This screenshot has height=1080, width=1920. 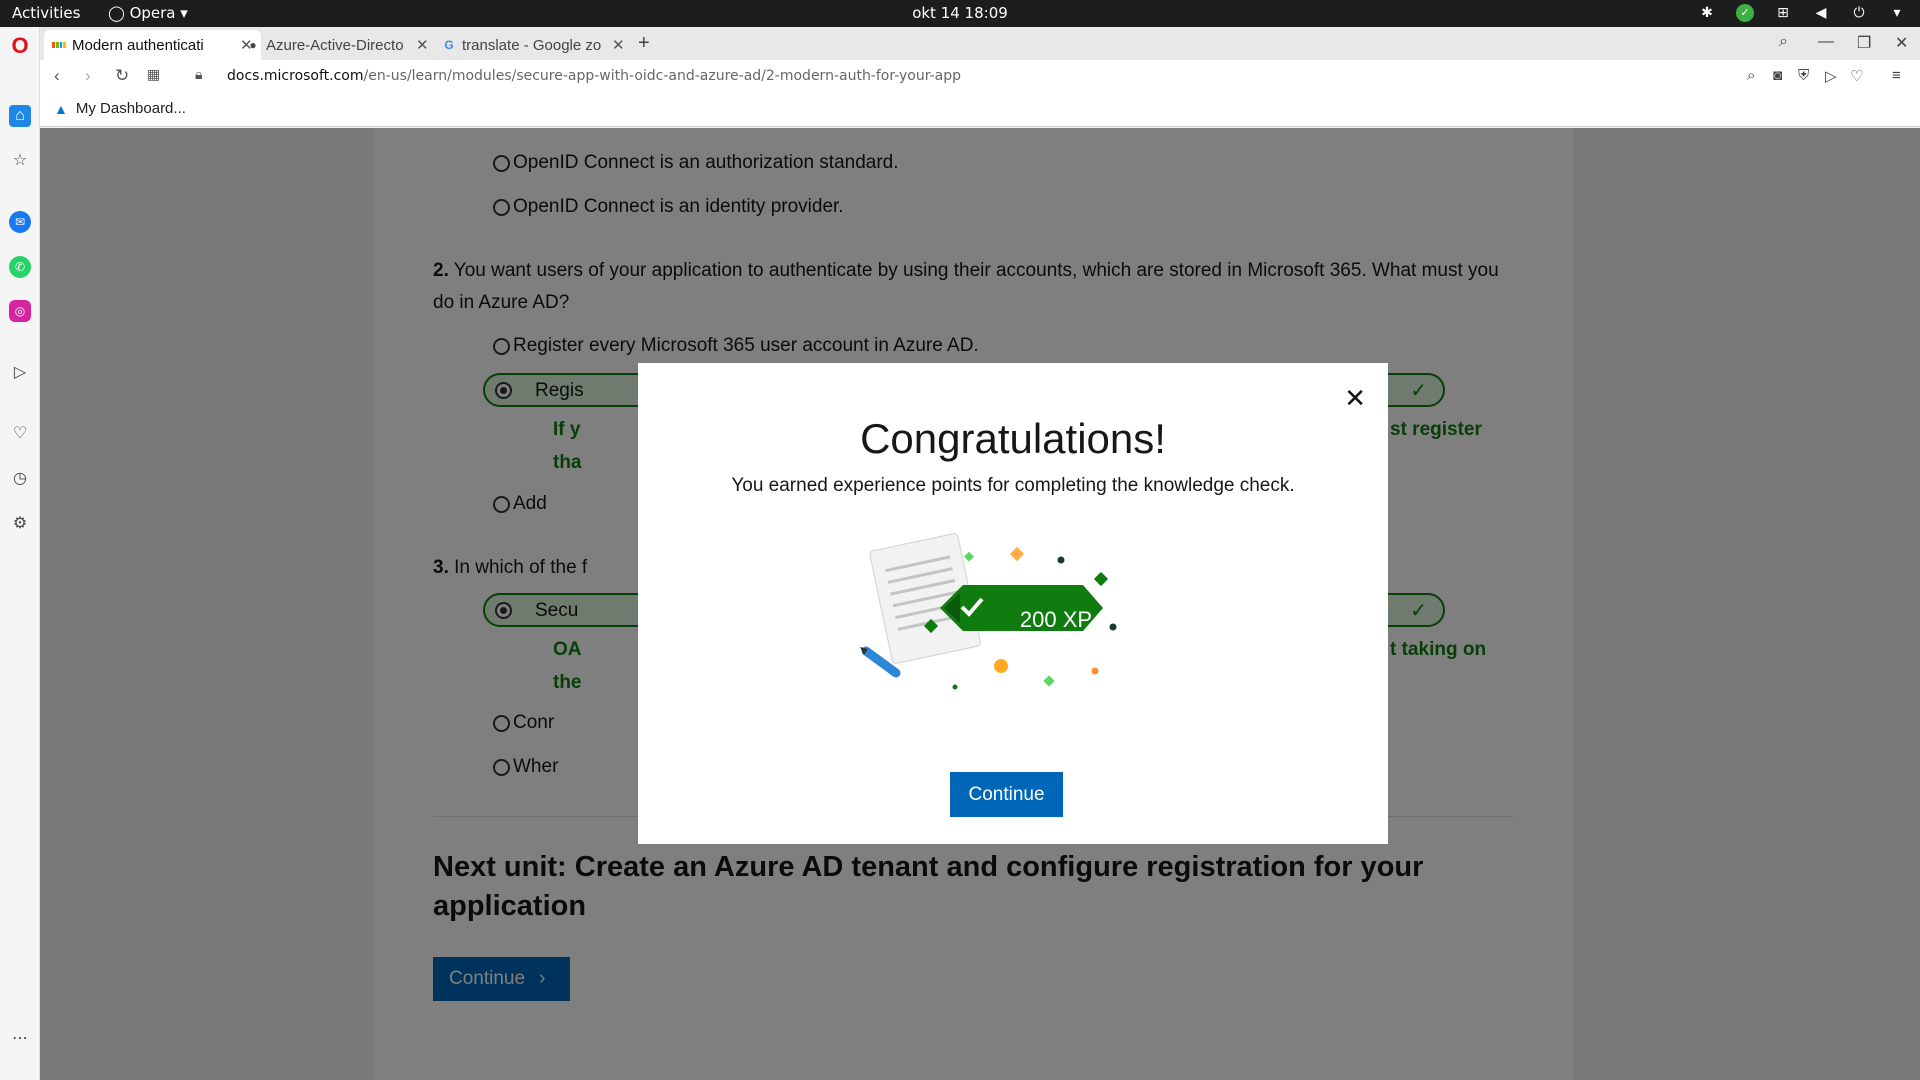 I want to click on tab-grid-icon: ▦, so click(x=153, y=74).